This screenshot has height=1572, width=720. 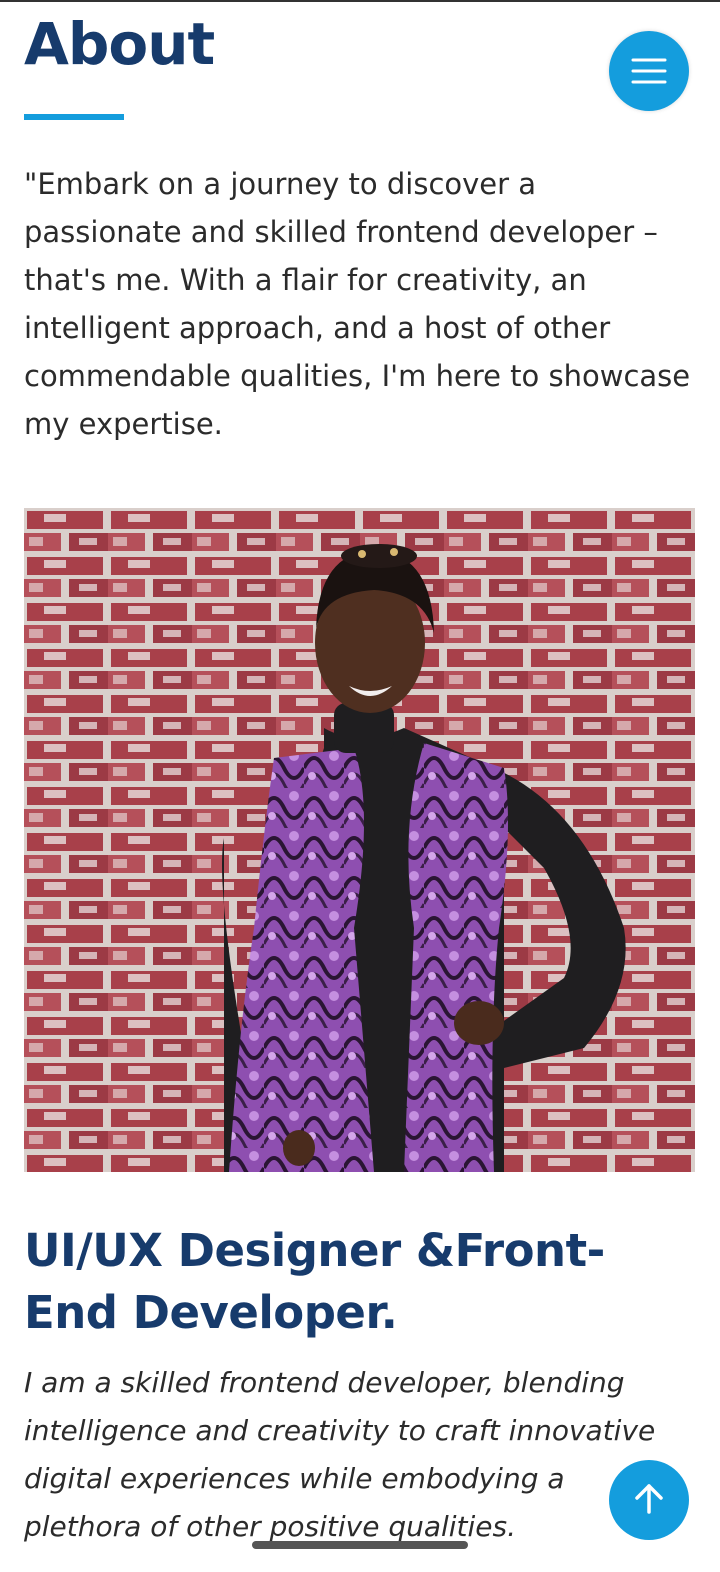 I want to click on top-border, so click(x=360, y=1).